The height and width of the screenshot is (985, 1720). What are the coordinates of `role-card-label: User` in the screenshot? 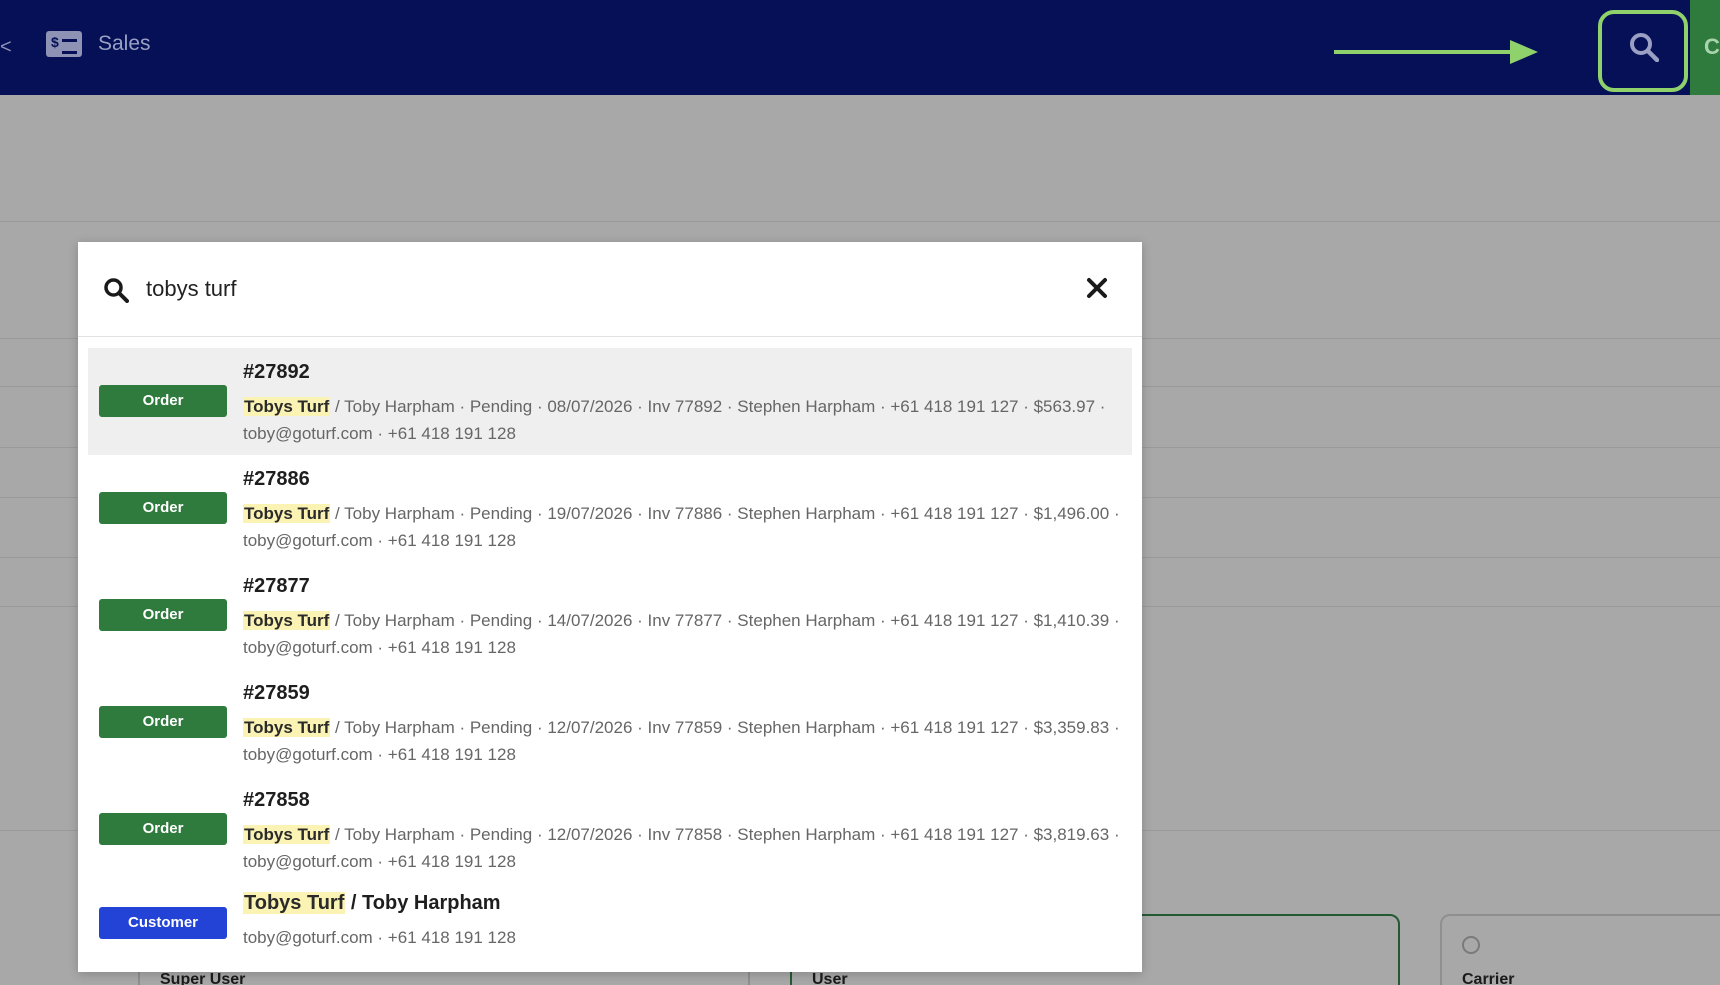 It's located at (830, 978).